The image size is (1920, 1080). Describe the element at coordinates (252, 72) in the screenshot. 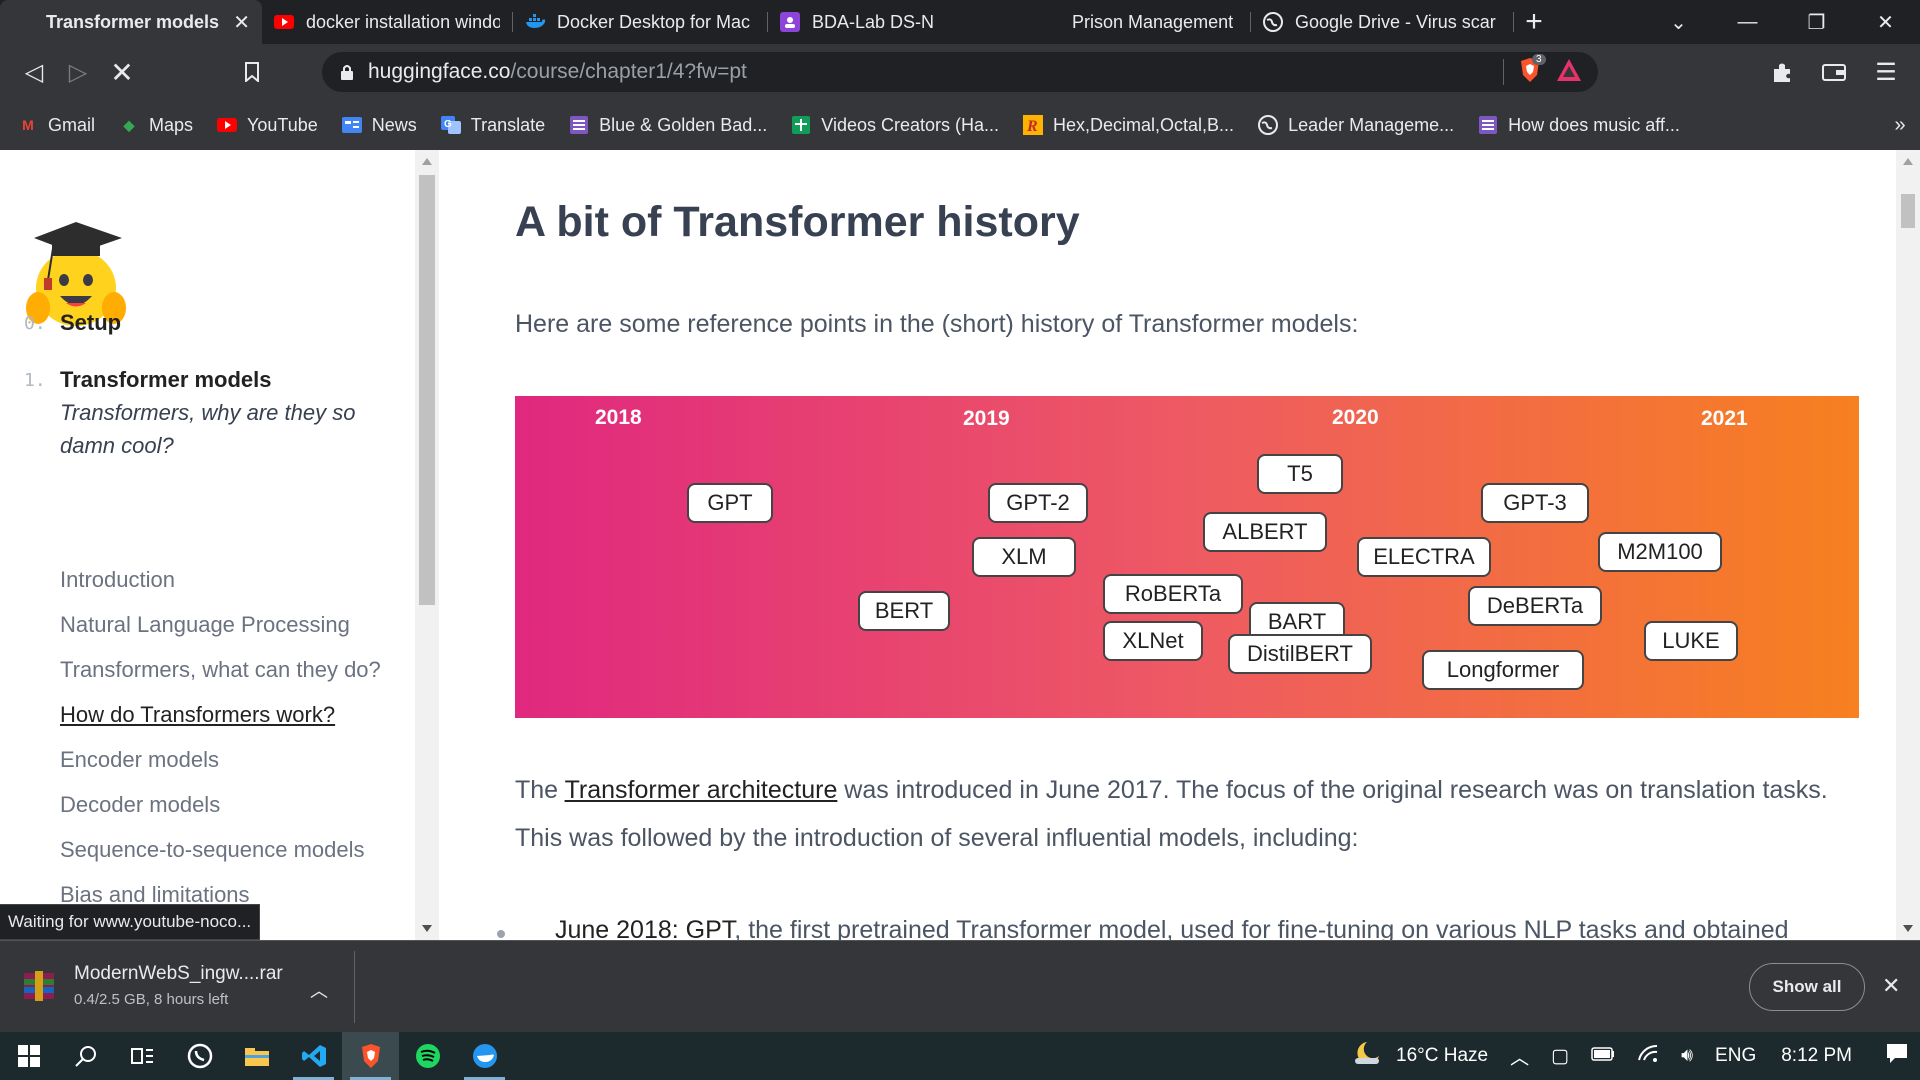

I see `bookmark-icon` at that location.